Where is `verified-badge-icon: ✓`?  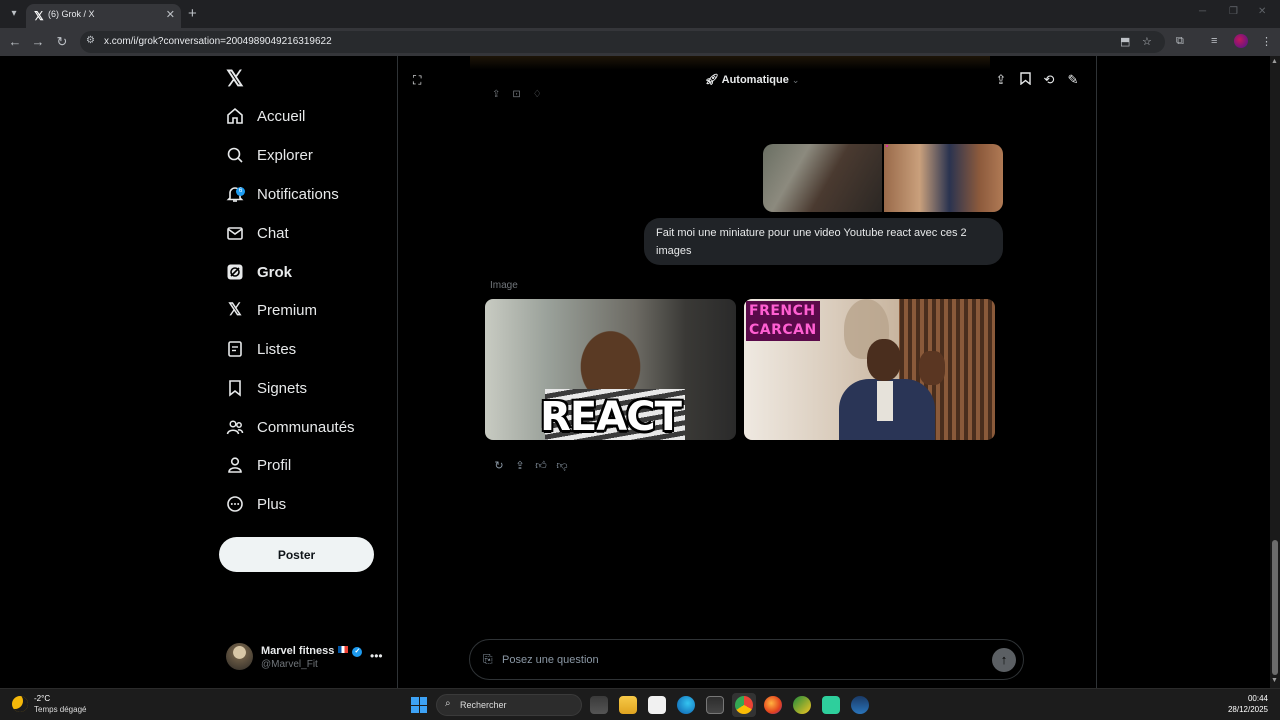
verified-badge-icon: ✓ is located at coordinates (357, 652).